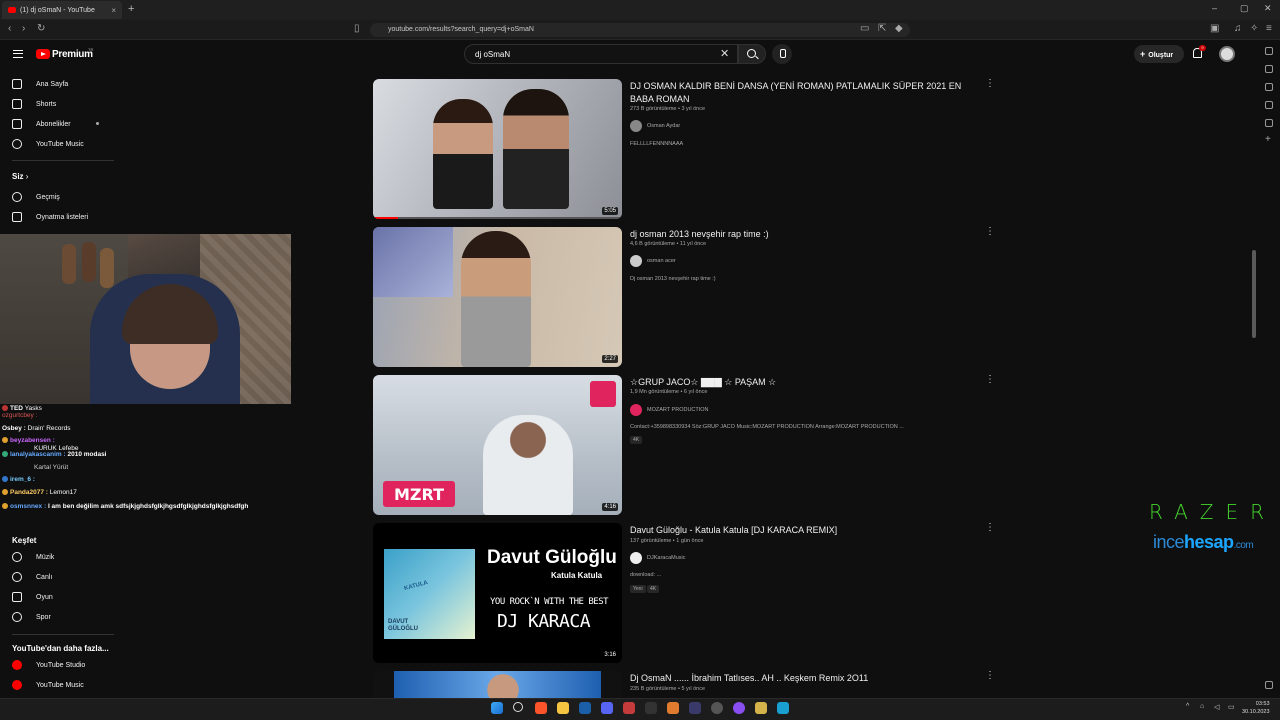 The height and width of the screenshot is (720, 1280). What do you see at coordinates (1269, 51) in the screenshot?
I see `sidebar-panel-icon` at bounding box center [1269, 51].